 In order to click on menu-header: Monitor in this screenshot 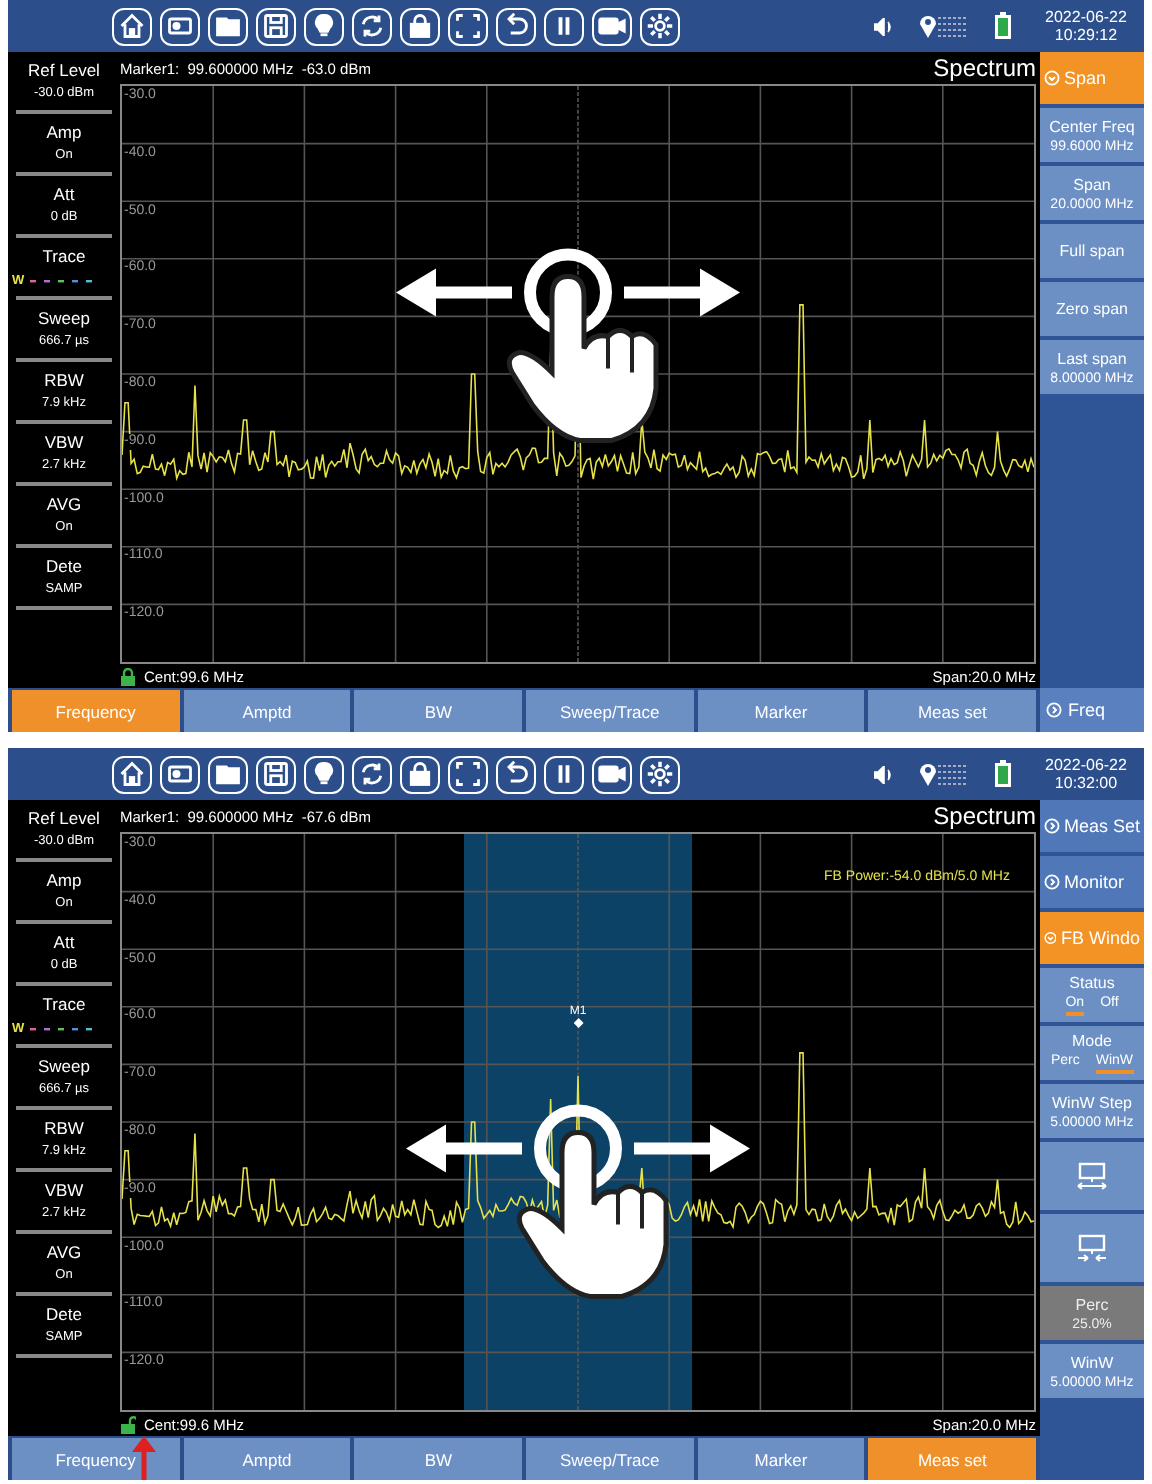, I will do `click(1092, 882)`.